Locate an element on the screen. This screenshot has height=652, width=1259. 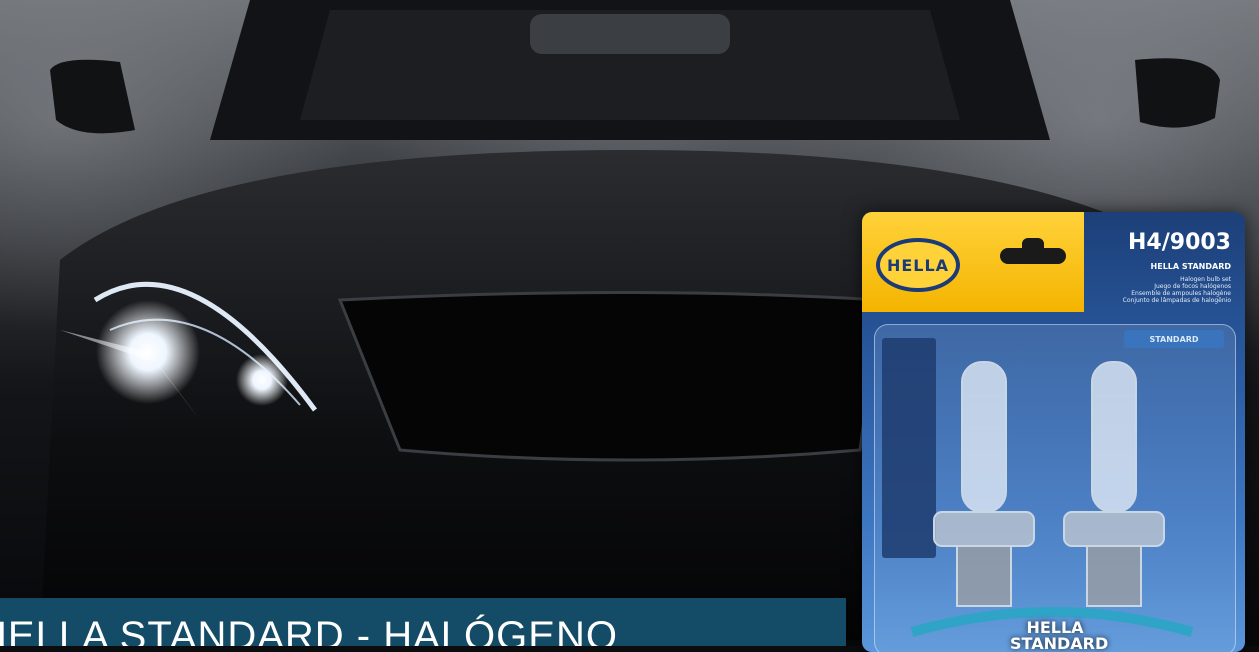
title-banner: HELLA STANDARD - HALÓGENO is located at coordinates (423, 622).